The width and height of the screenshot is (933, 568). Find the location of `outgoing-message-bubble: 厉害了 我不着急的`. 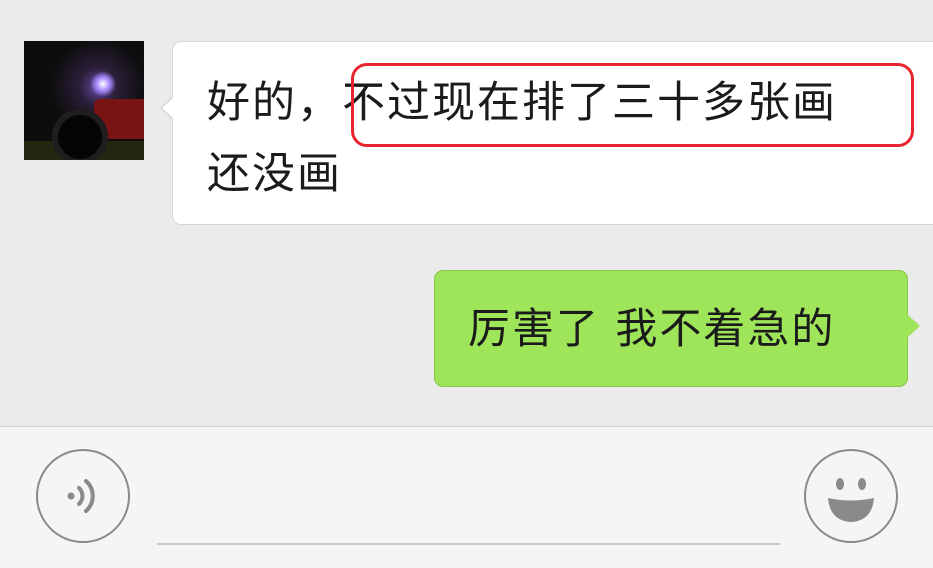

outgoing-message-bubble: 厉害了 我不着急的 is located at coordinates (677, 328).